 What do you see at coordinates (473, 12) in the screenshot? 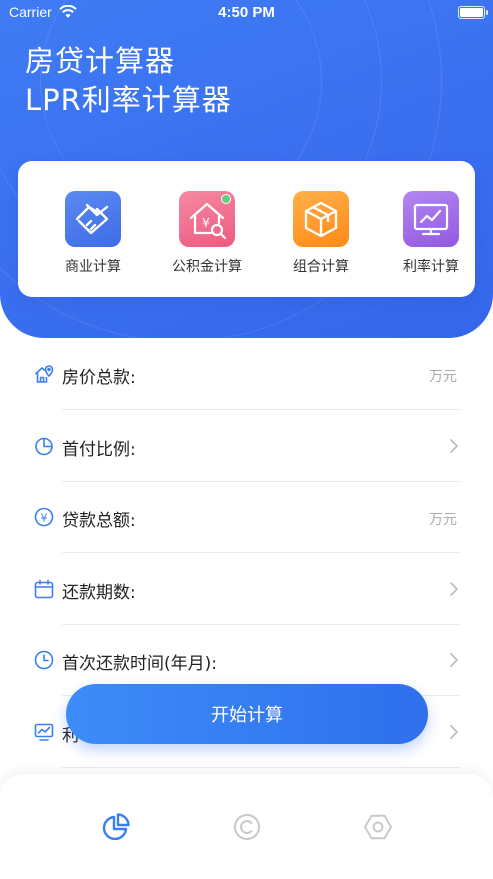
I see `battery-icon` at bounding box center [473, 12].